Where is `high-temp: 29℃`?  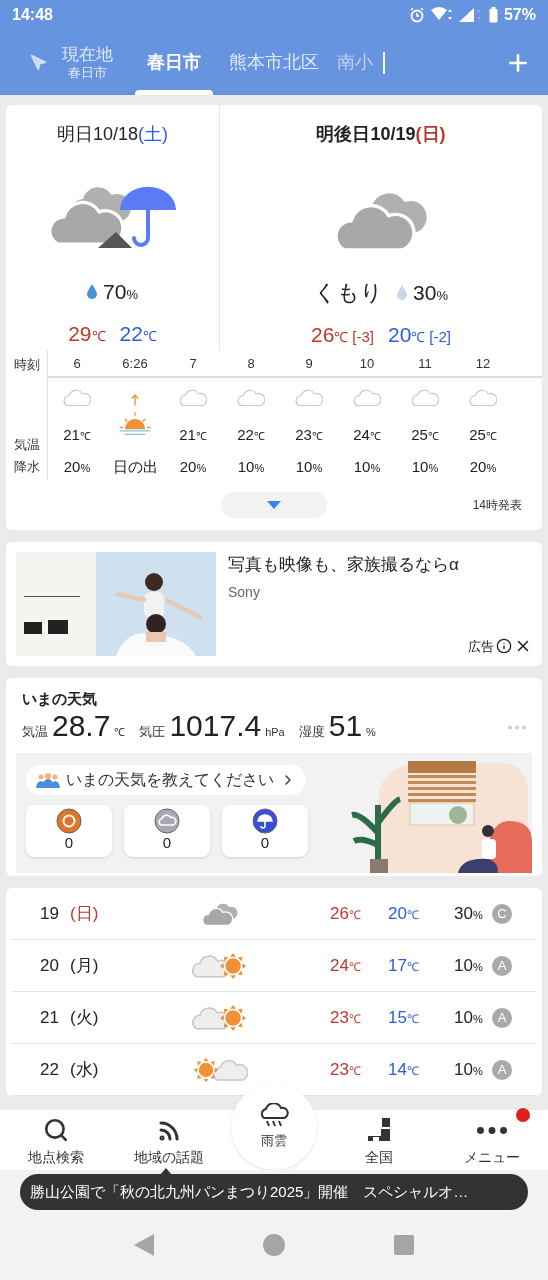 high-temp: 29℃ is located at coordinates (87, 333).